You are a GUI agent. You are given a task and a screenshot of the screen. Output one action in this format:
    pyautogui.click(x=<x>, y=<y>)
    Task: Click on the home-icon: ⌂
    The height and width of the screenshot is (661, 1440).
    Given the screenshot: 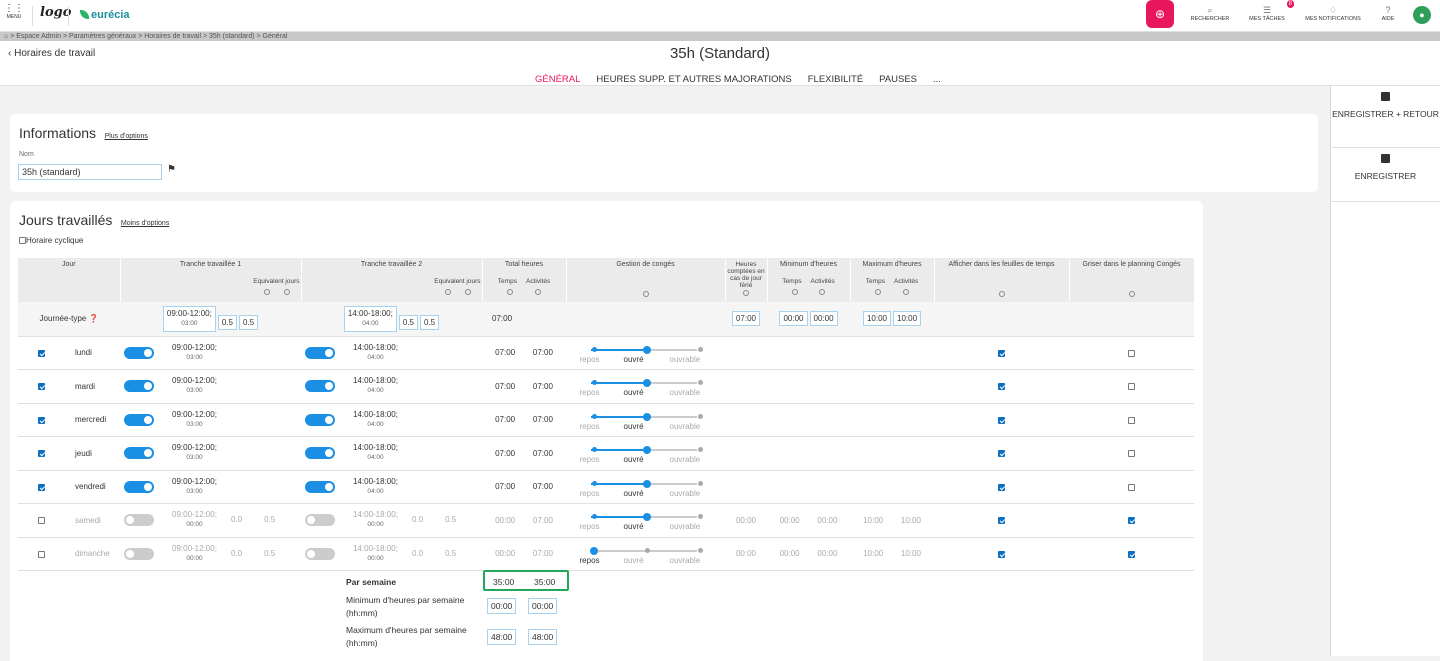 What is the action you would take?
    pyautogui.click(x=6, y=36)
    